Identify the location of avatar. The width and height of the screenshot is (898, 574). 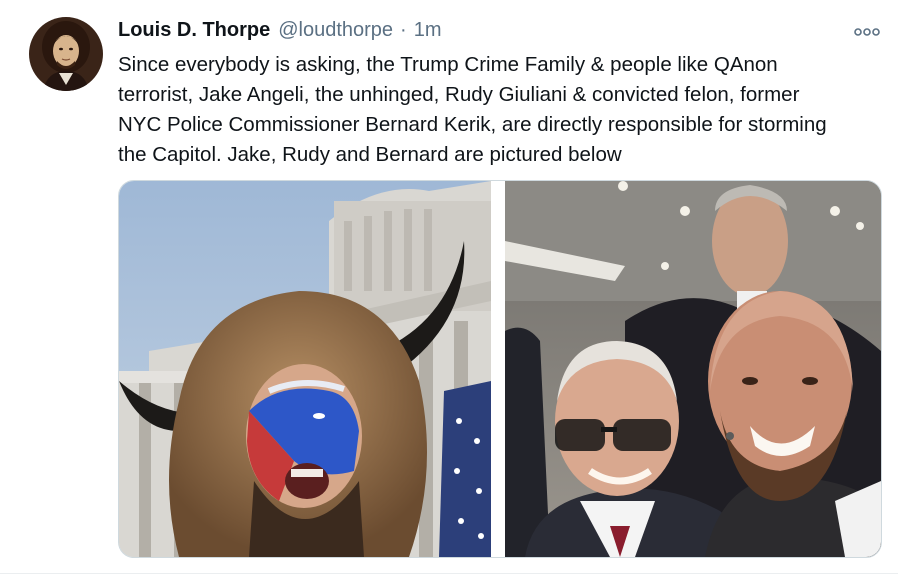
(66, 54).